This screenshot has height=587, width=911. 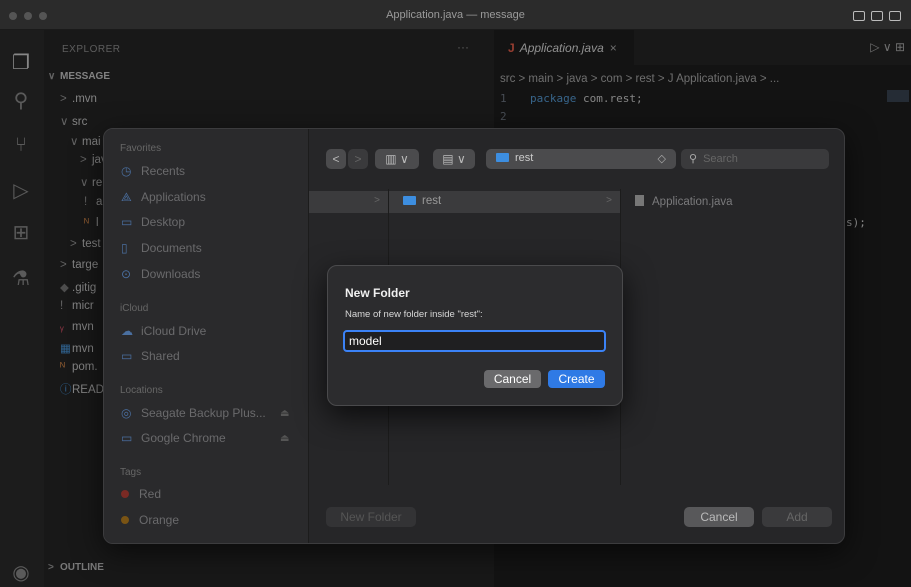 What do you see at coordinates (127, 222) in the screenshot?
I see `desktop-icon: ▭` at bounding box center [127, 222].